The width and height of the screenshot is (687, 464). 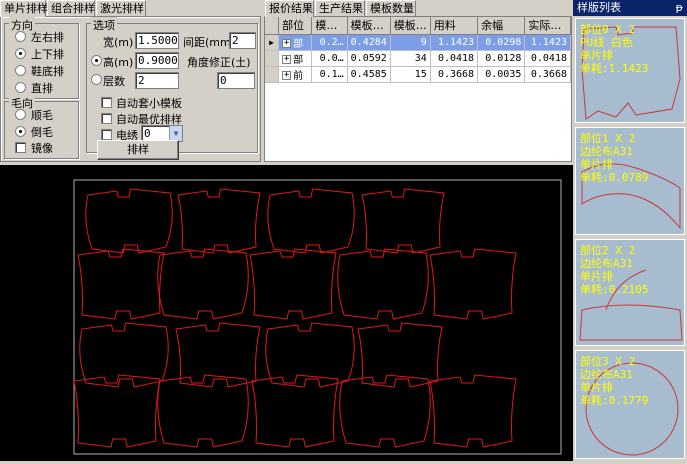 What do you see at coordinates (20, 70) in the screenshot?
I see `radio-shoe-sole` at bounding box center [20, 70].